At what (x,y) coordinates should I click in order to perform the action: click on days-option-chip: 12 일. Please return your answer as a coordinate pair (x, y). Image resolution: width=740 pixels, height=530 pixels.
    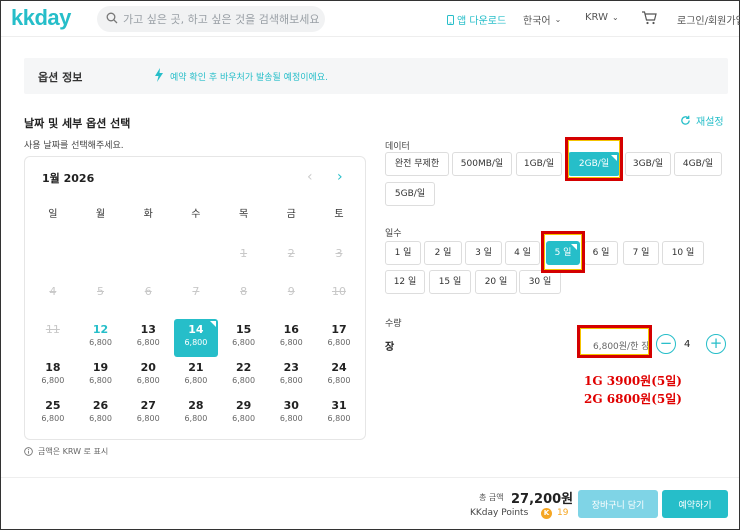
    Looking at the image, I should click on (405, 282).